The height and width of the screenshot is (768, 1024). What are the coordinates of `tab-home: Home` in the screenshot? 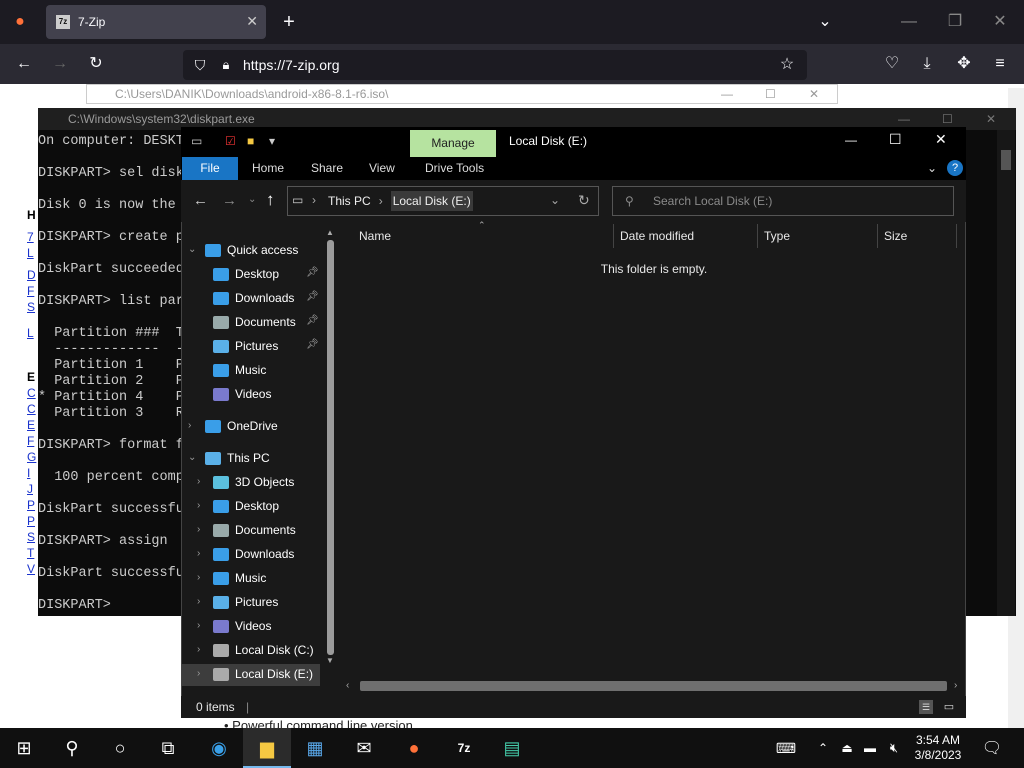 It's located at (268, 168).